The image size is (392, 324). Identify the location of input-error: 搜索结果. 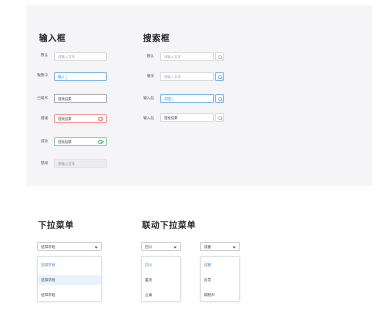
(80, 118).